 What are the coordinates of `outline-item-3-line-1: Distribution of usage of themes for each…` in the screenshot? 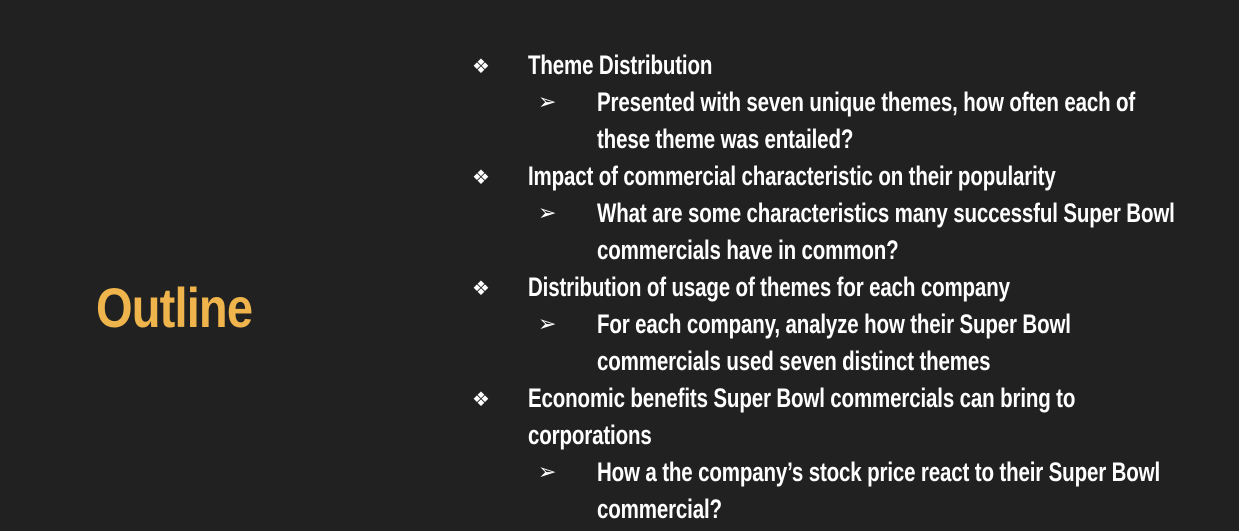 It's located at (769, 287).